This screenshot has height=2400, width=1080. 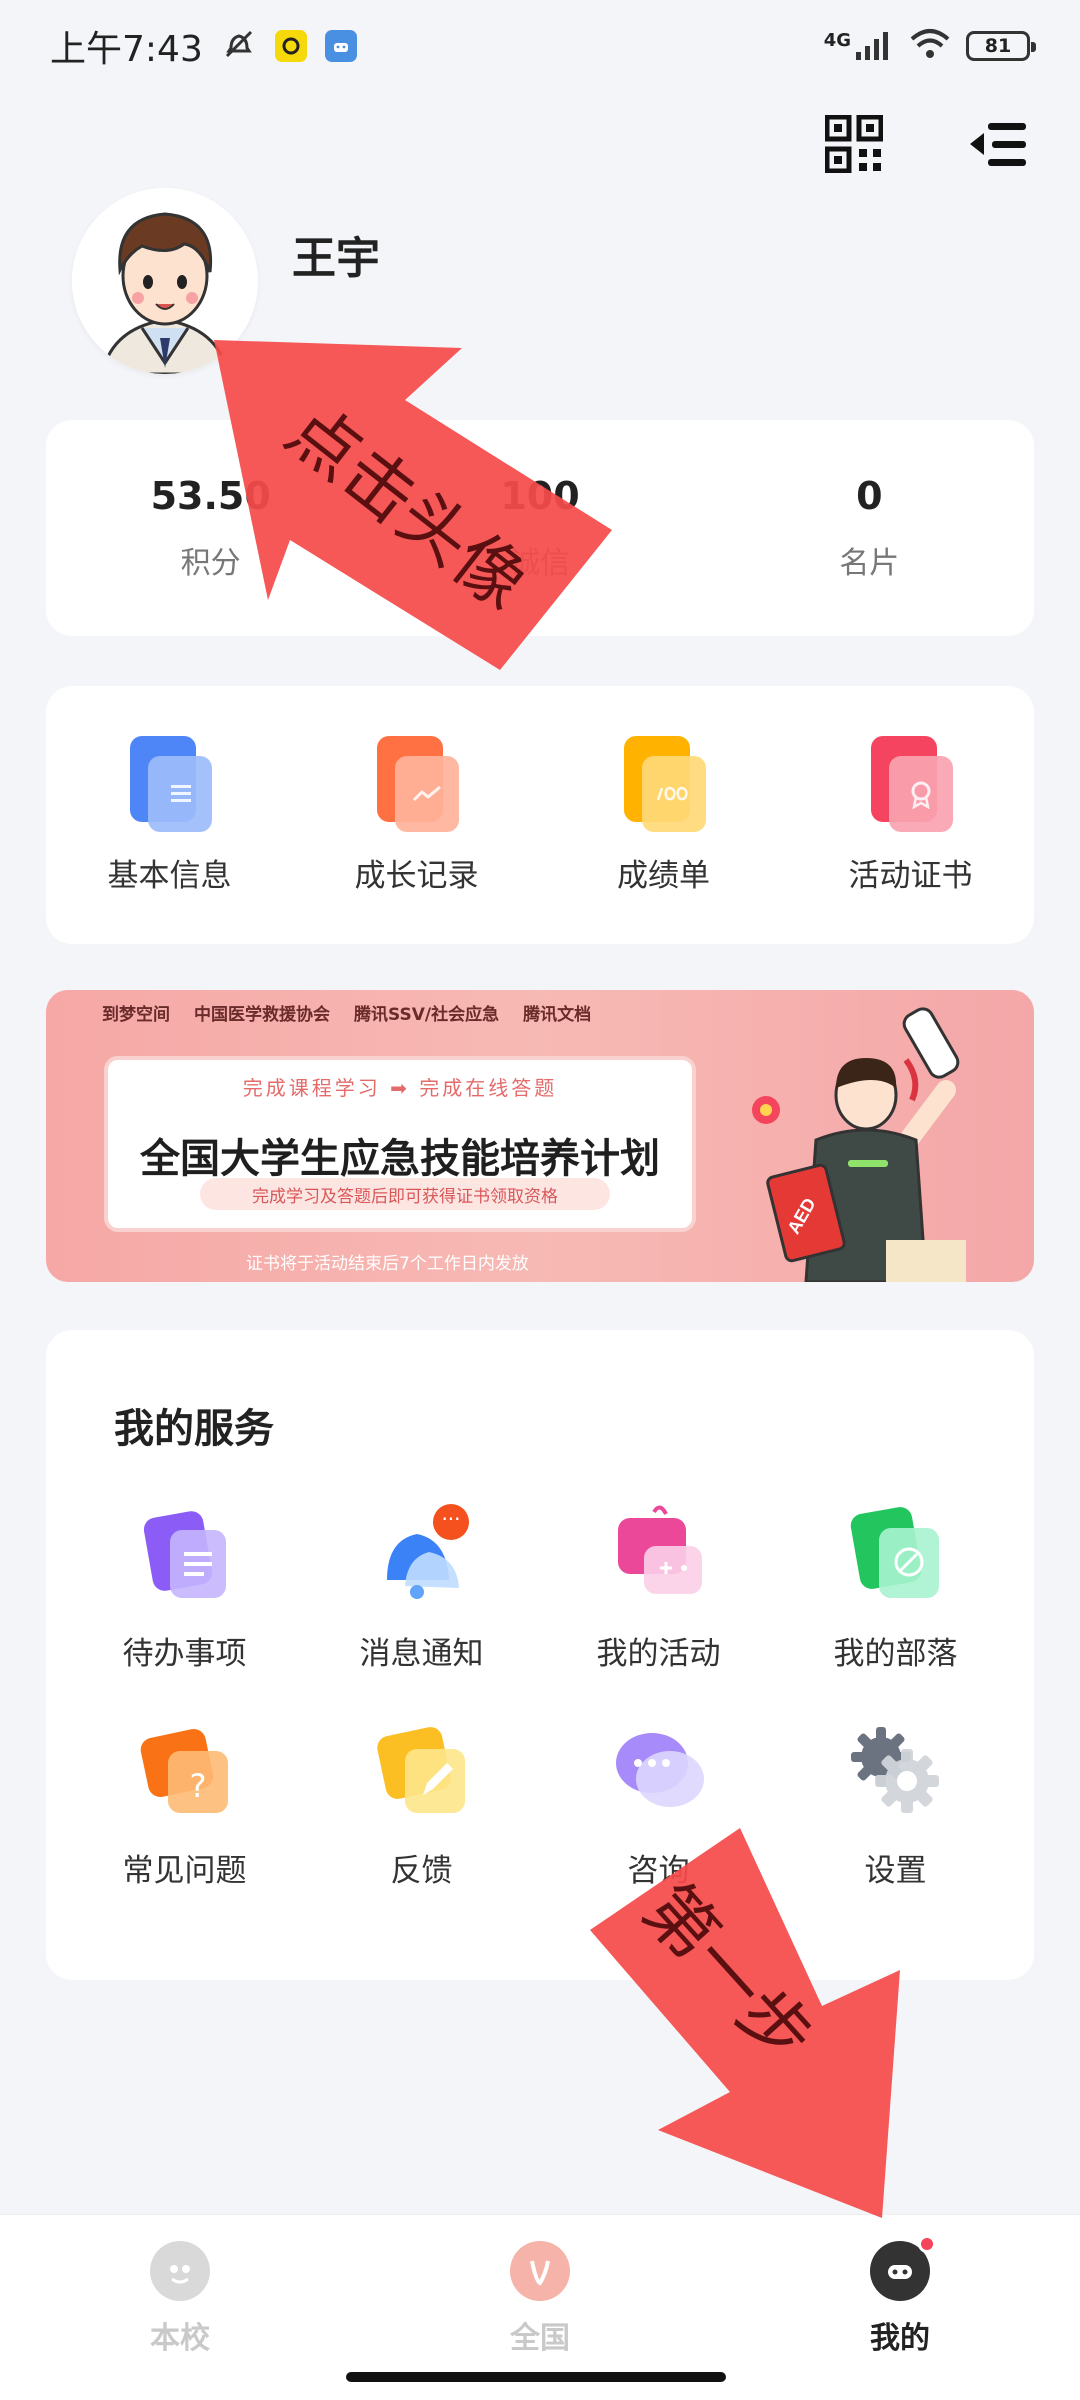 I want to click on quick-growth-record: 成长记录, so click(x=416, y=815).